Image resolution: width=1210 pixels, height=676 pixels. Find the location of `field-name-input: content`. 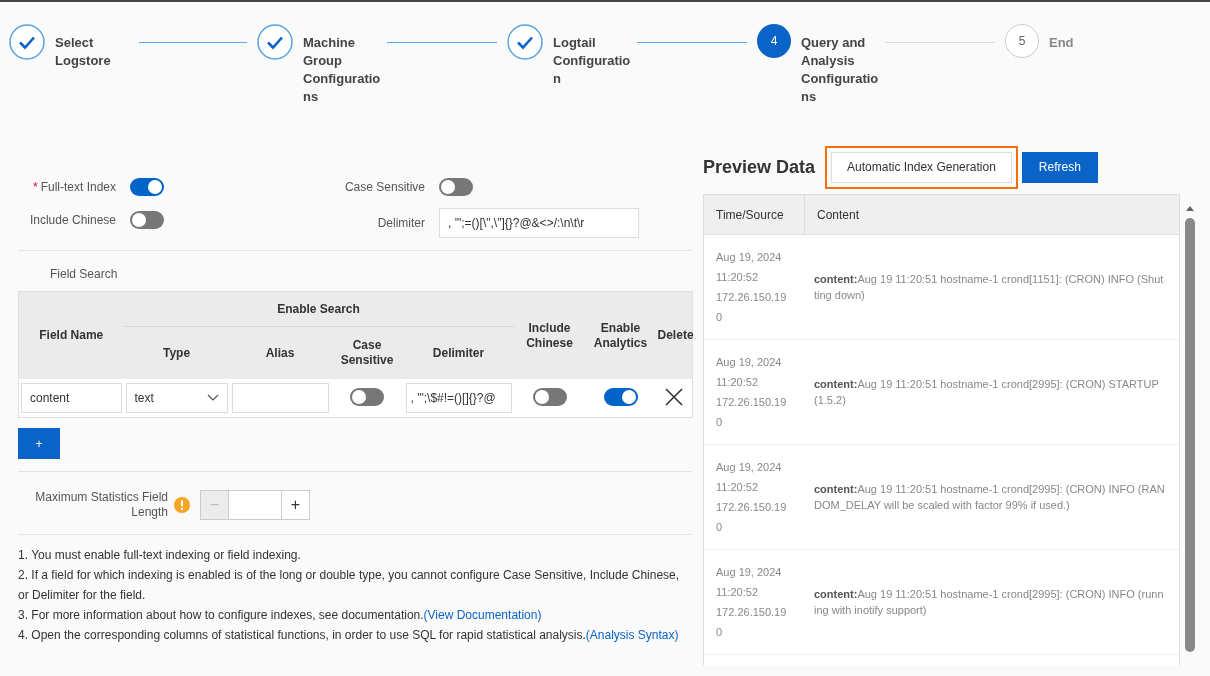

field-name-input: content is located at coordinates (71, 398).